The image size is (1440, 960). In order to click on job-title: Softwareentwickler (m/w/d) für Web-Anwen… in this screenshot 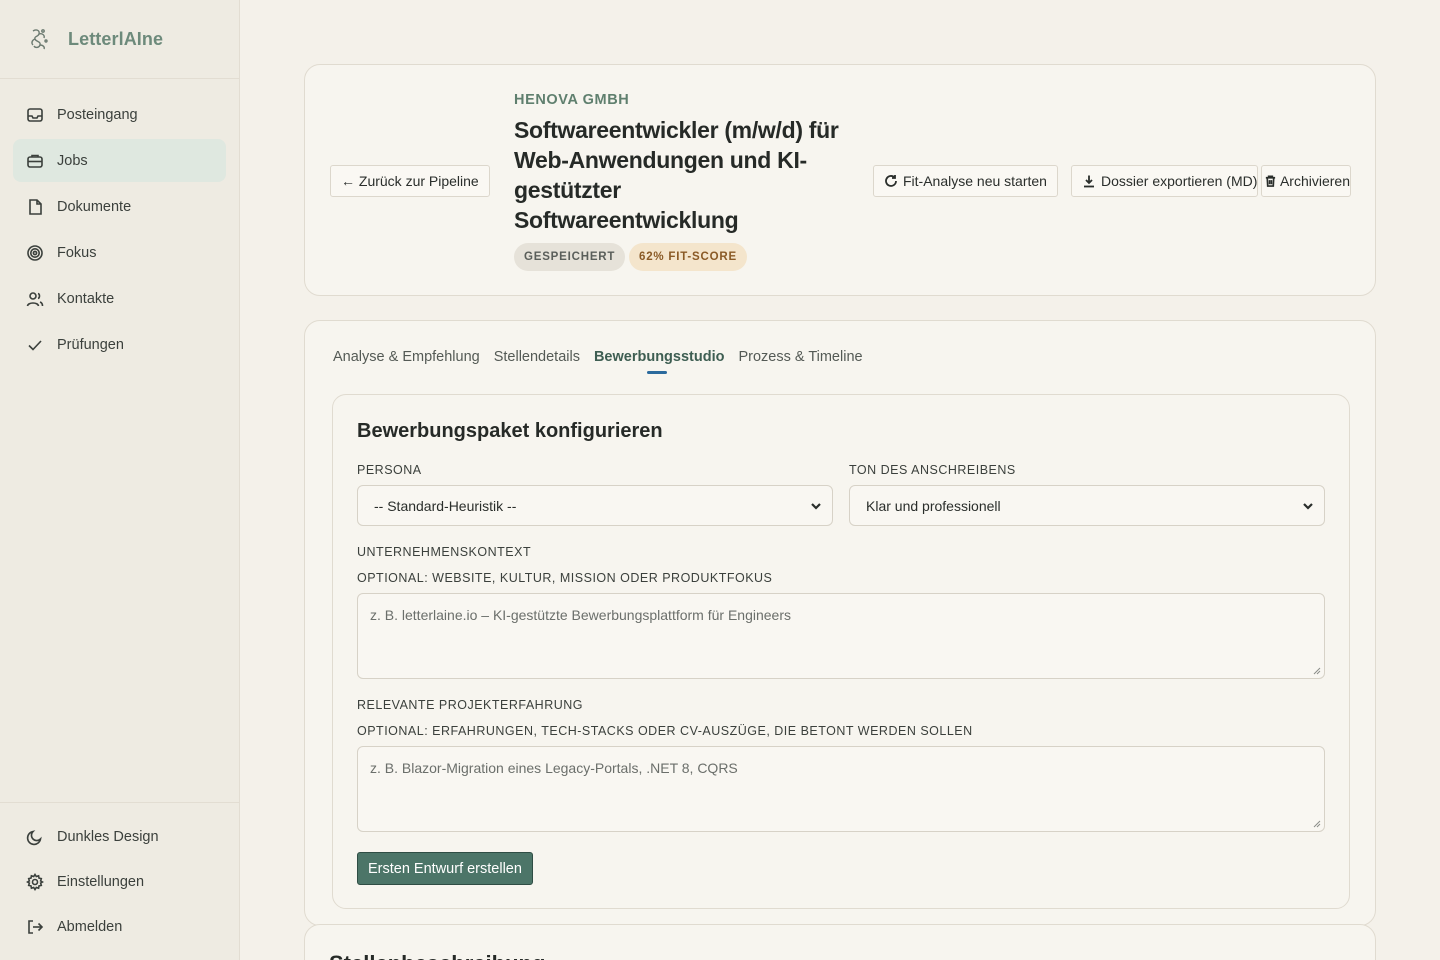, I will do `click(676, 175)`.